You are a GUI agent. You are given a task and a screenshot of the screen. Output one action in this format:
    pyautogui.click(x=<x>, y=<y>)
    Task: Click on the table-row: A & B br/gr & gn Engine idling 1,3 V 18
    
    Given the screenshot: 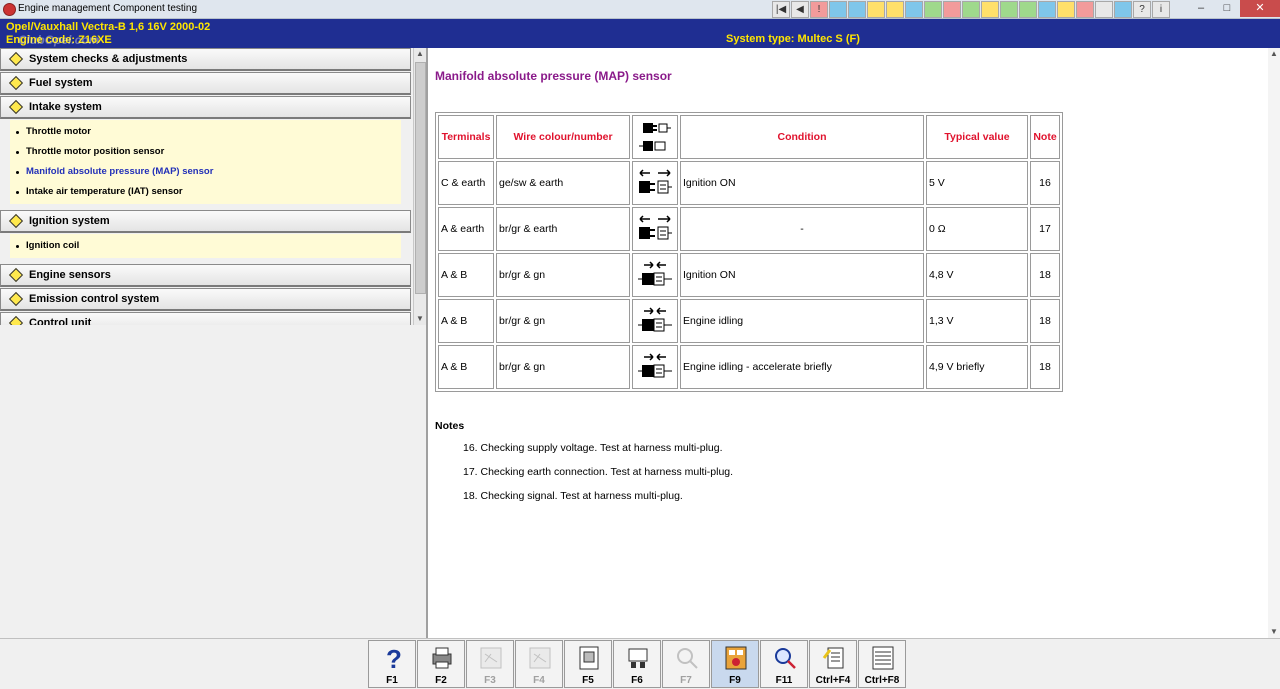 What is the action you would take?
    pyautogui.click(x=749, y=321)
    